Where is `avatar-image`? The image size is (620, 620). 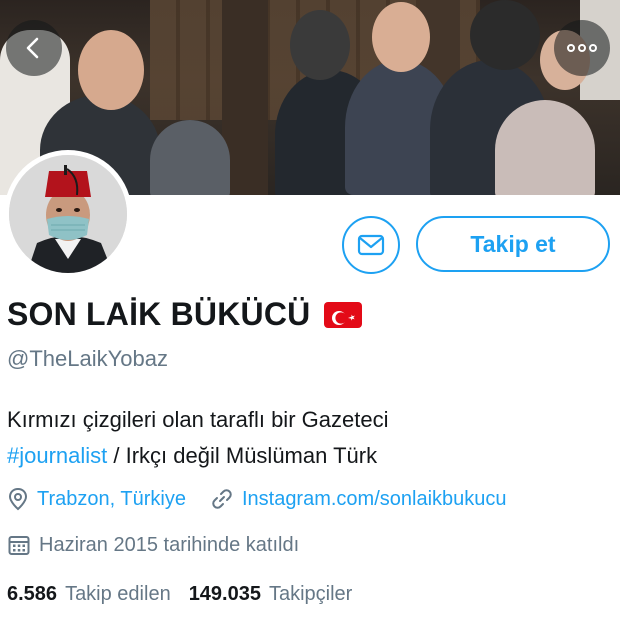 avatar-image is located at coordinates (68, 214).